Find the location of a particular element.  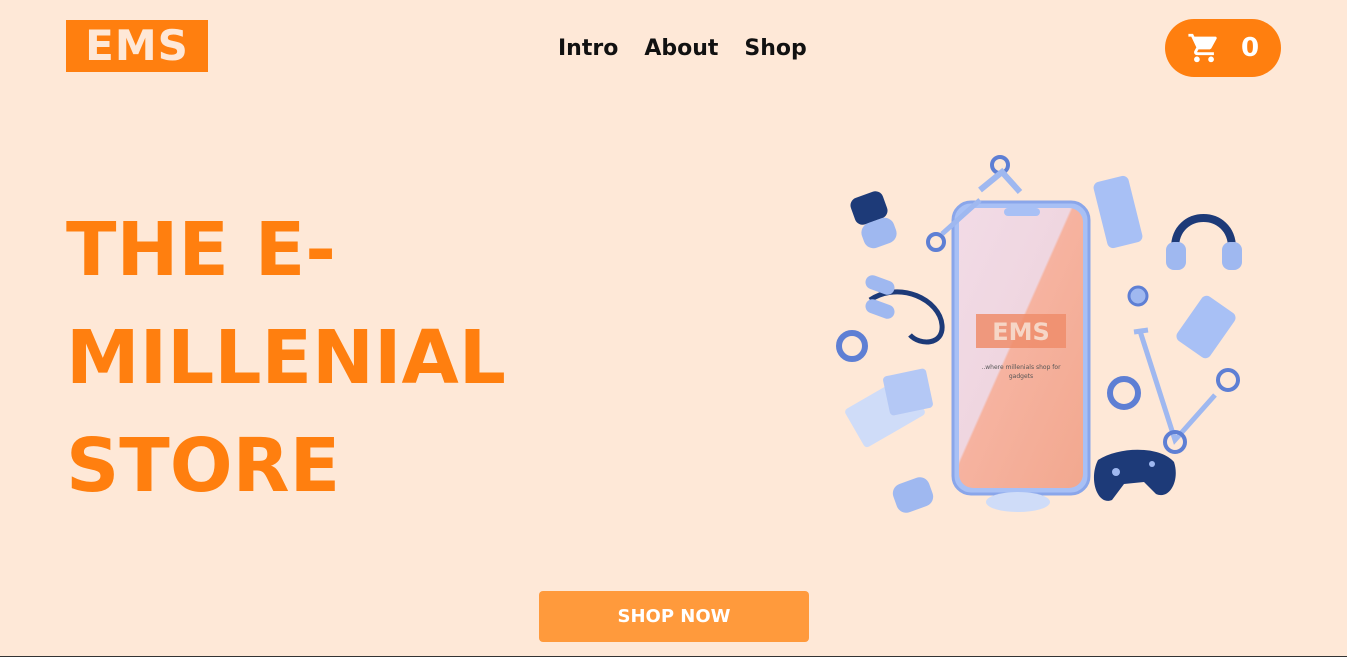

hero-title-line-2: MILLENIAL is located at coordinates (286, 358).